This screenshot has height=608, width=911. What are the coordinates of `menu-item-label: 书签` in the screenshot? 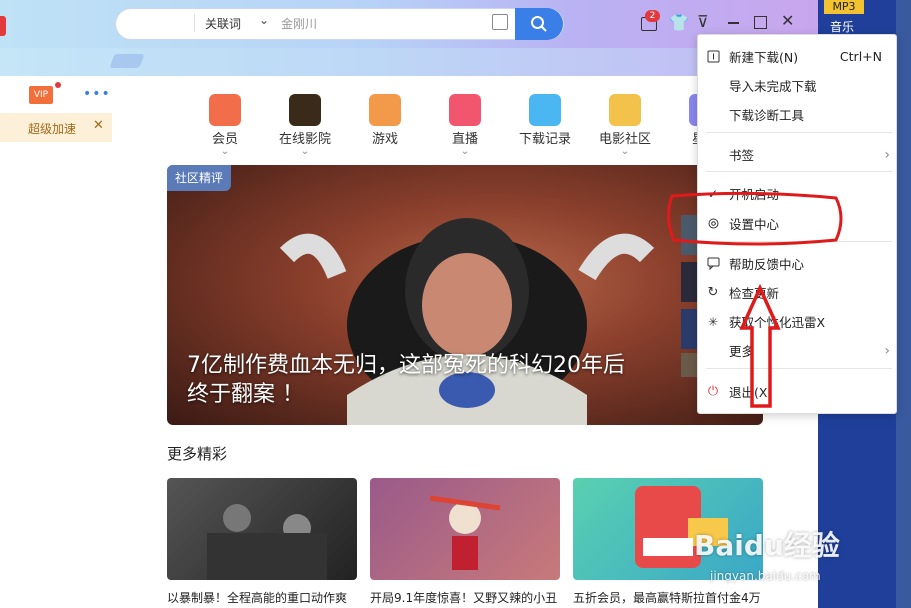 It's located at (742, 155).